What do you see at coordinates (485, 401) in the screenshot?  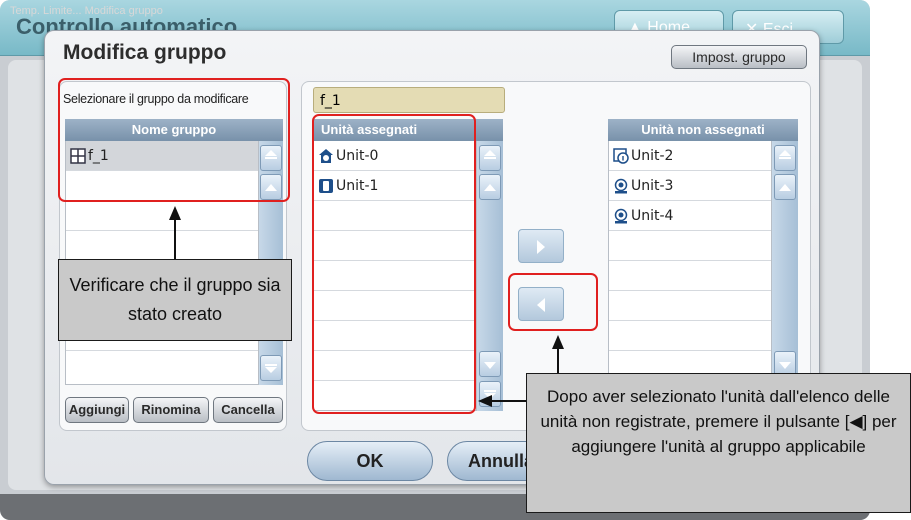 I see `arrow-left-icon` at bounding box center [485, 401].